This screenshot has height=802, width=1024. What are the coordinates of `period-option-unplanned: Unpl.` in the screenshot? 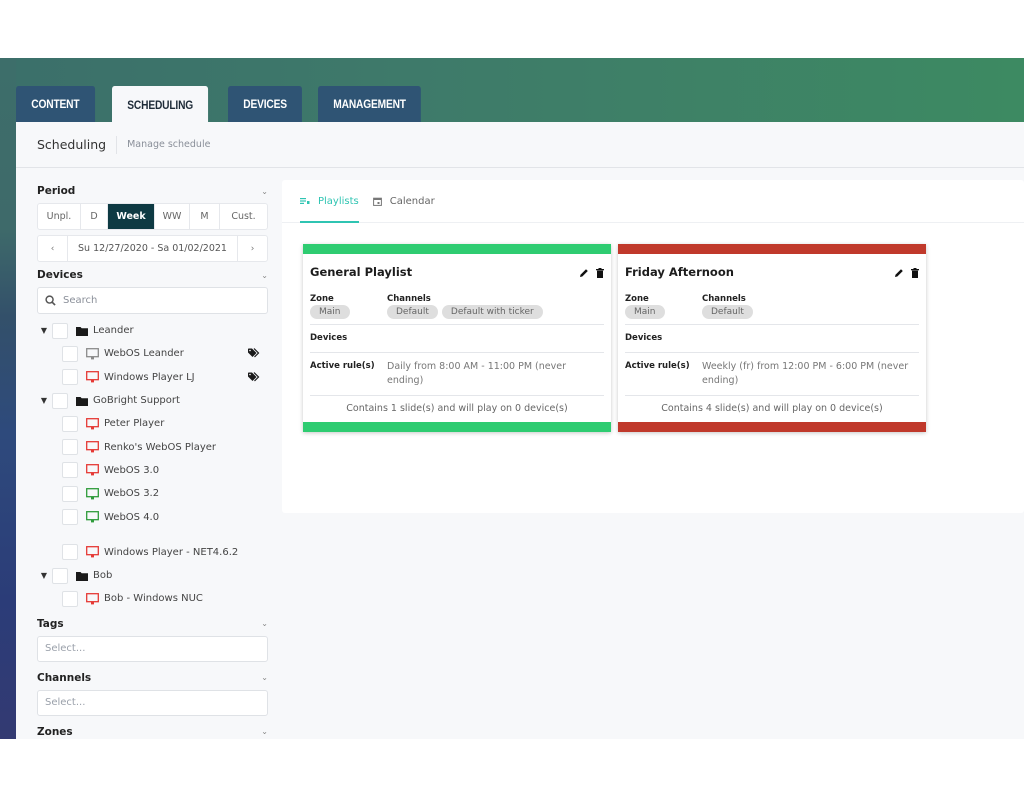 It's located at (59, 216).